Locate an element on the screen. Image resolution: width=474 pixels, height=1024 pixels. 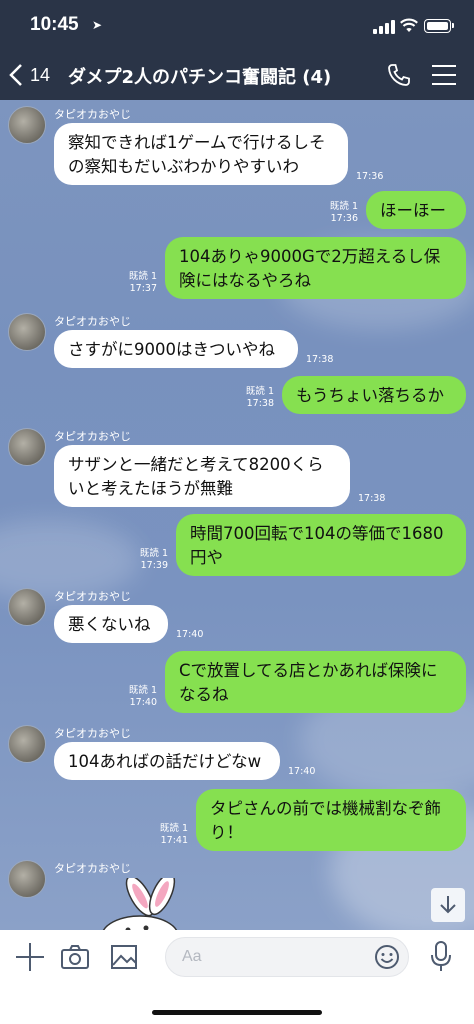
message-line: の察知もだいぶわかりやすいわ is located at coordinates (183, 166).